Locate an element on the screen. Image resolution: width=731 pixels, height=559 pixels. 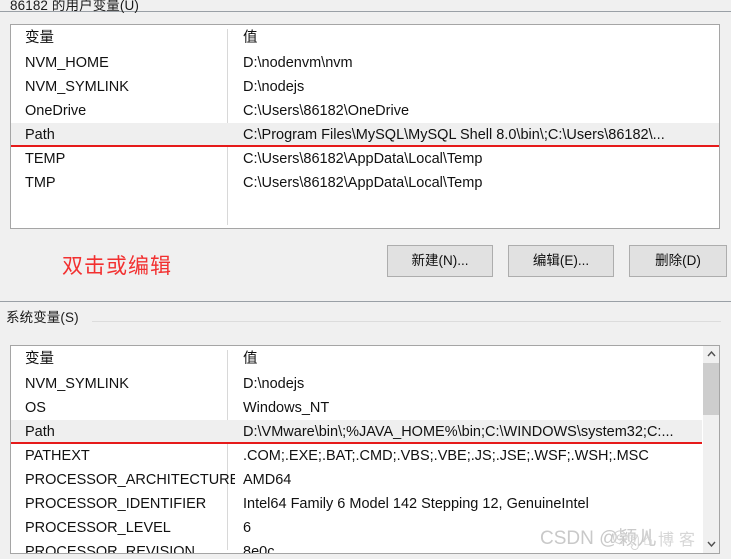
table-row: TMP C:\Users\86182\AppData\Local\Temp is located at coordinates (365, 183).